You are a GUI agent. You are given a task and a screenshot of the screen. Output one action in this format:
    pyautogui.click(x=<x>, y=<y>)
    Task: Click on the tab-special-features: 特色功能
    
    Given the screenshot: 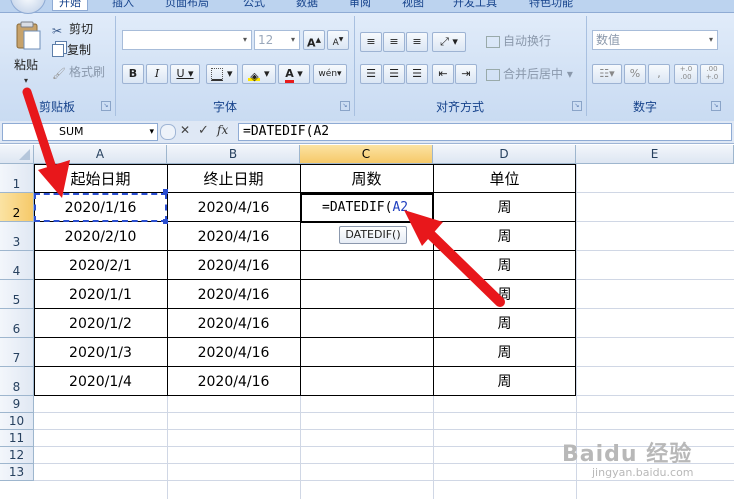 What is the action you would take?
    pyautogui.click(x=551, y=5)
    